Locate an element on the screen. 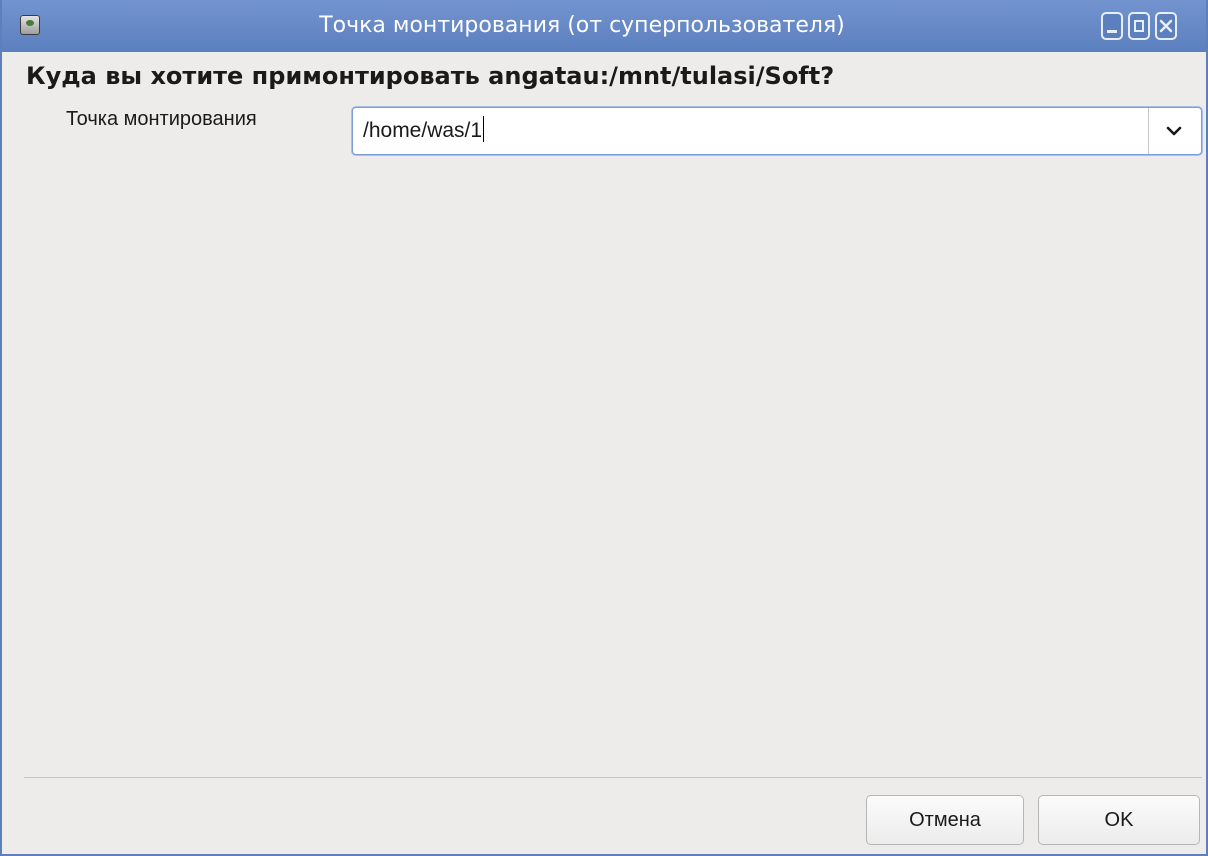 The image size is (1208, 856). dropdown-button is located at coordinates (1175, 131).